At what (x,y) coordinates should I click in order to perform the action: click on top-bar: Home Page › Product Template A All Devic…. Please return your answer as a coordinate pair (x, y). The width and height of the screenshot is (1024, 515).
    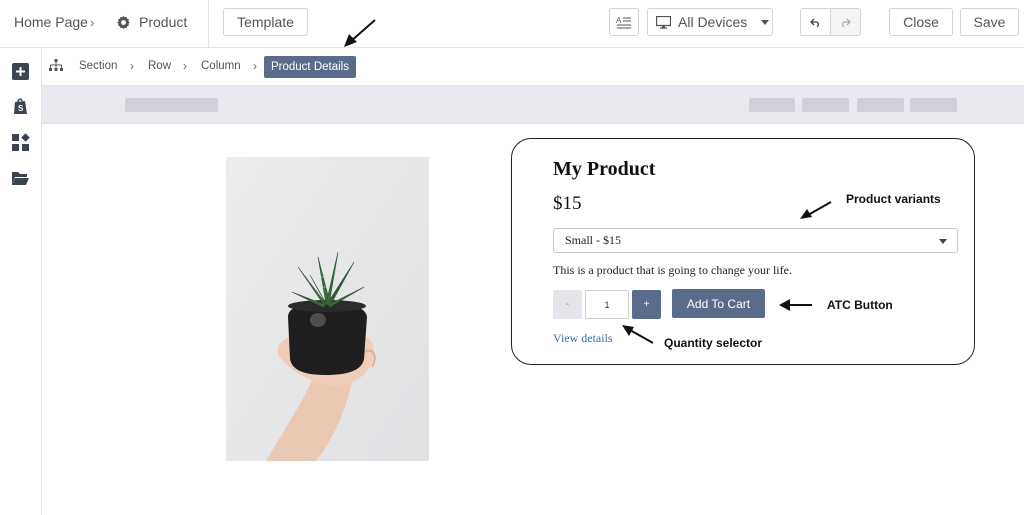
    Looking at the image, I should click on (512, 24).